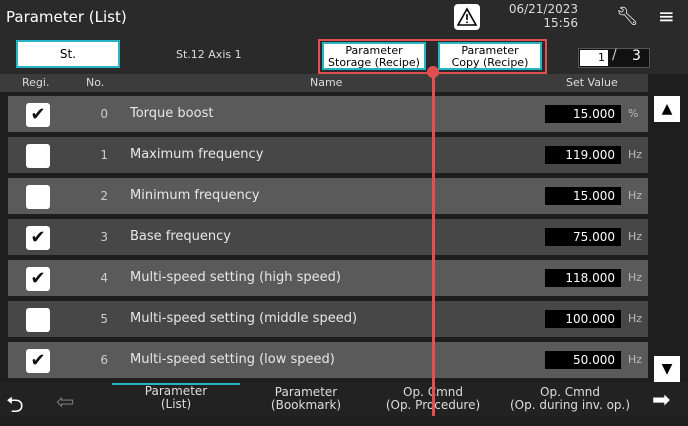 The width and height of the screenshot is (688, 426). I want to click on tab-label: Parameter (Bookmark), so click(306, 398).